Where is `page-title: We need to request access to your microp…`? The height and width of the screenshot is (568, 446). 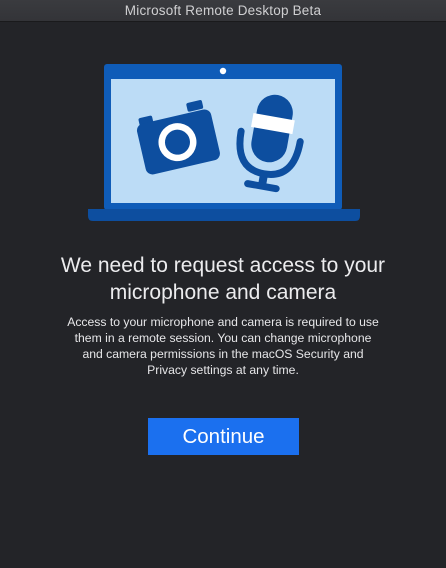 page-title: We need to request access to your microp… is located at coordinates (223, 279).